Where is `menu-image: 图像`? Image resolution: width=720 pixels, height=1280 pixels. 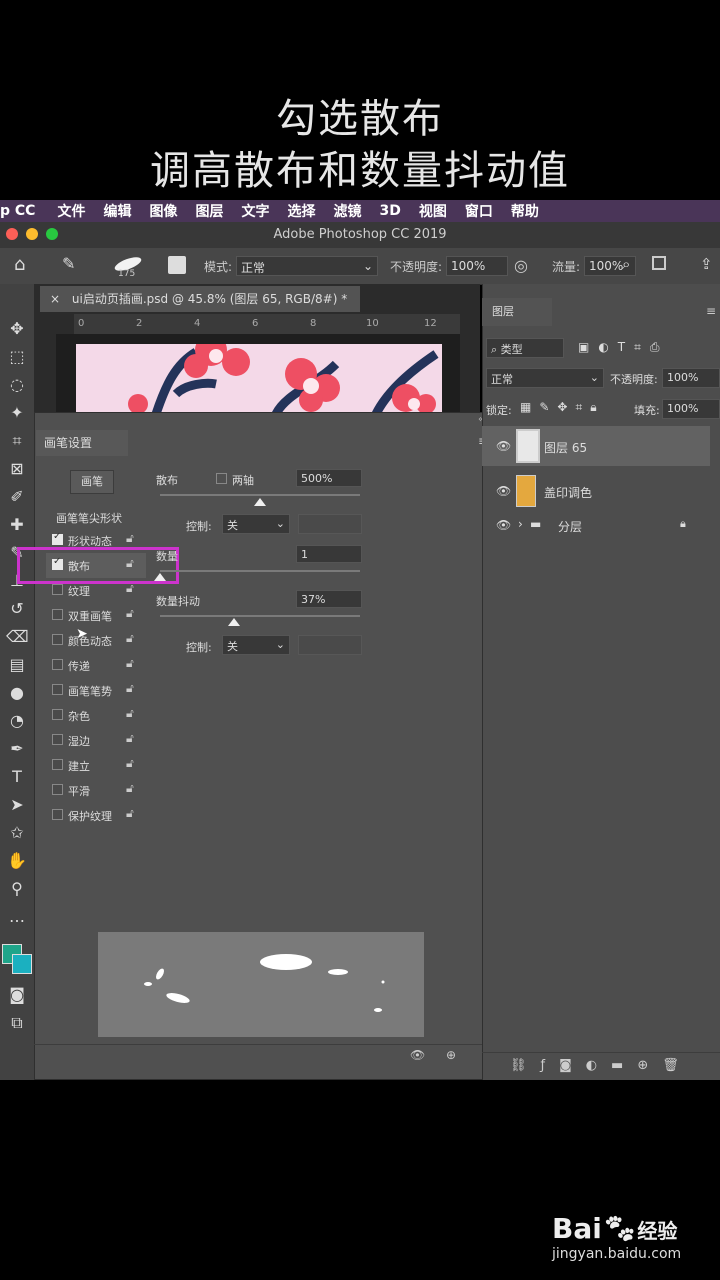 menu-image: 图像 is located at coordinates (163, 211).